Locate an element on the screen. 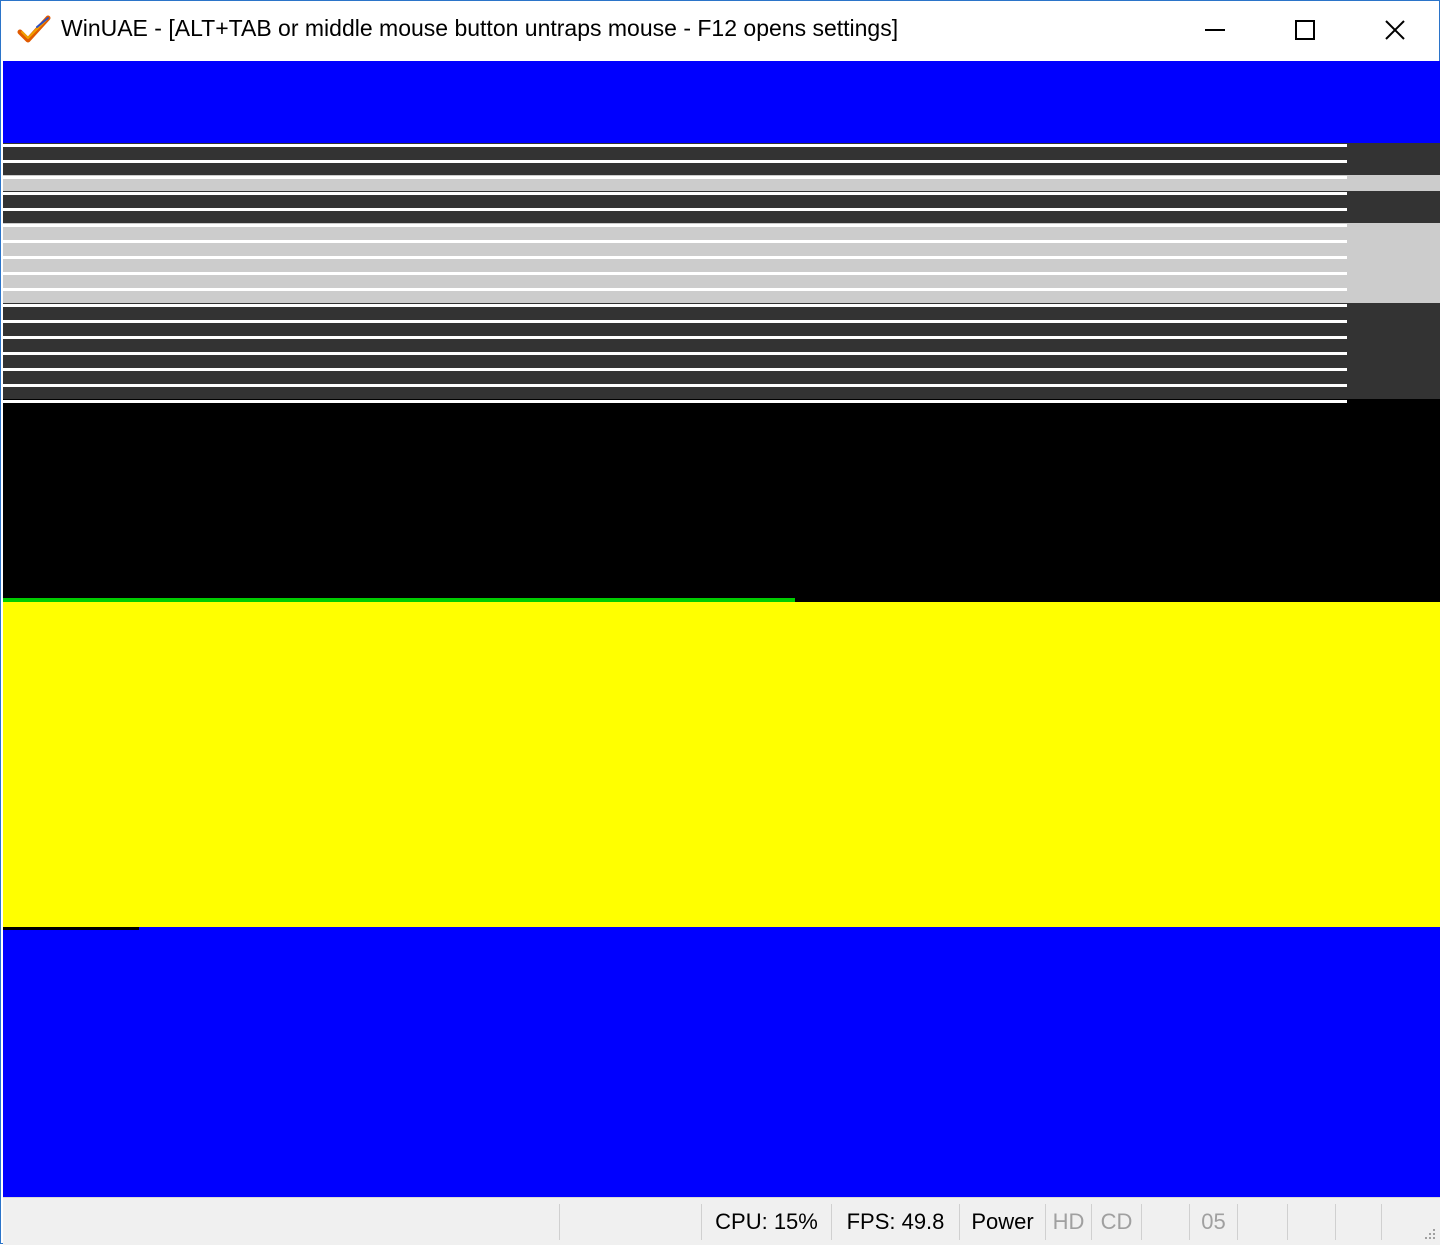 The width and height of the screenshot is (1440, 1245). maximize-button is located at coordinates (1305, 30).